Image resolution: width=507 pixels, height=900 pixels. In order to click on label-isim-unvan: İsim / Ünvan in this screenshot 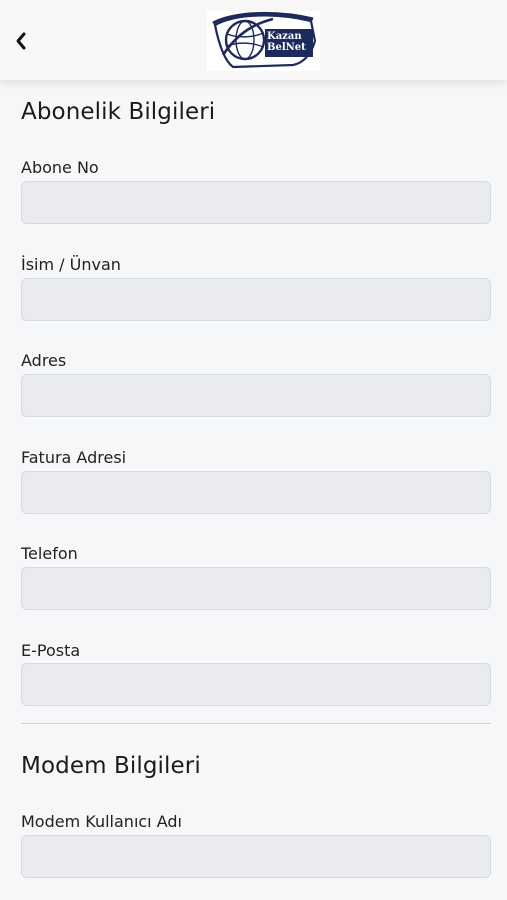, I will do `click(71, 264)`.